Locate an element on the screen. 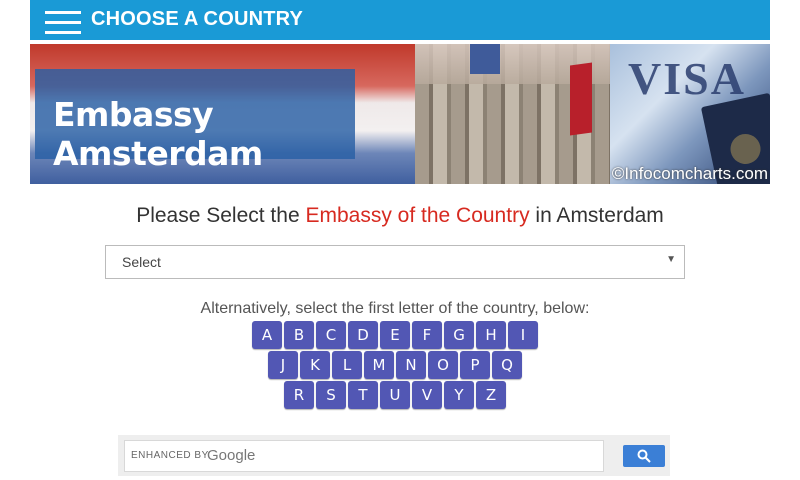 The width and height of the screenshot is (800, 480). letter-button-m: M is located at coordinates (379, 365).